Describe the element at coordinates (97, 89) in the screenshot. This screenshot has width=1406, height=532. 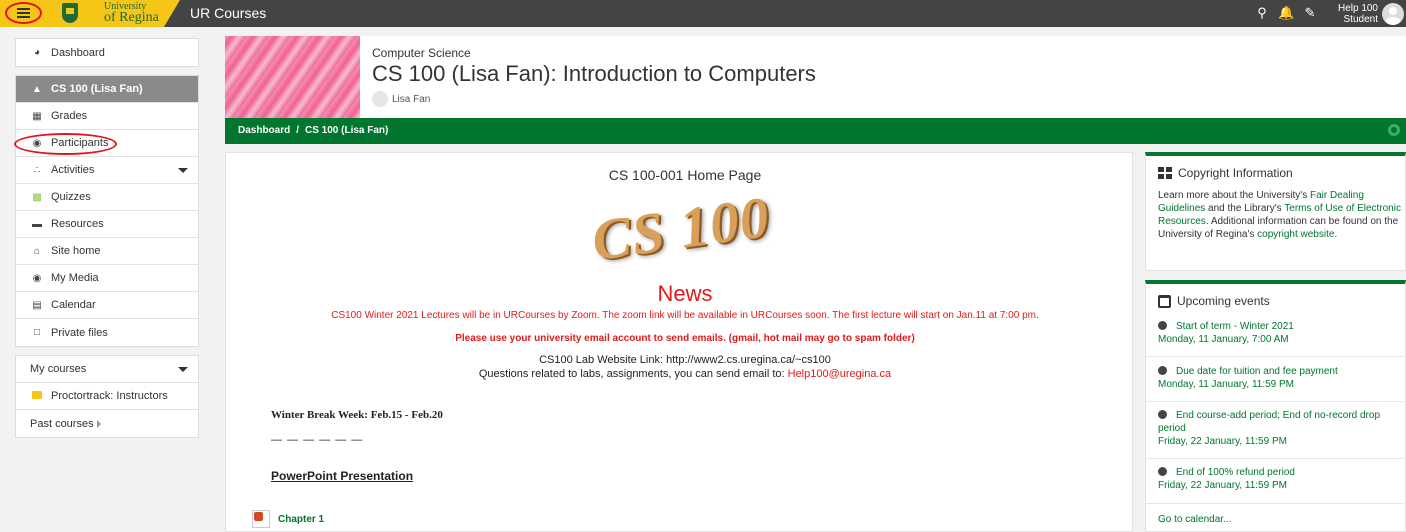
I see `nav-label: CS 100 (Lisa Fan)` at that location.